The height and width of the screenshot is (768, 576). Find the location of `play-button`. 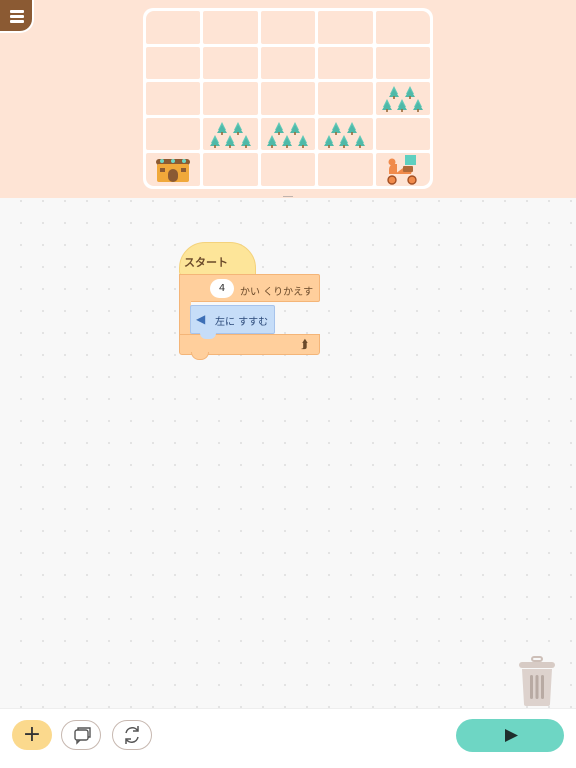

play-button is located at coordinates (510, 735).